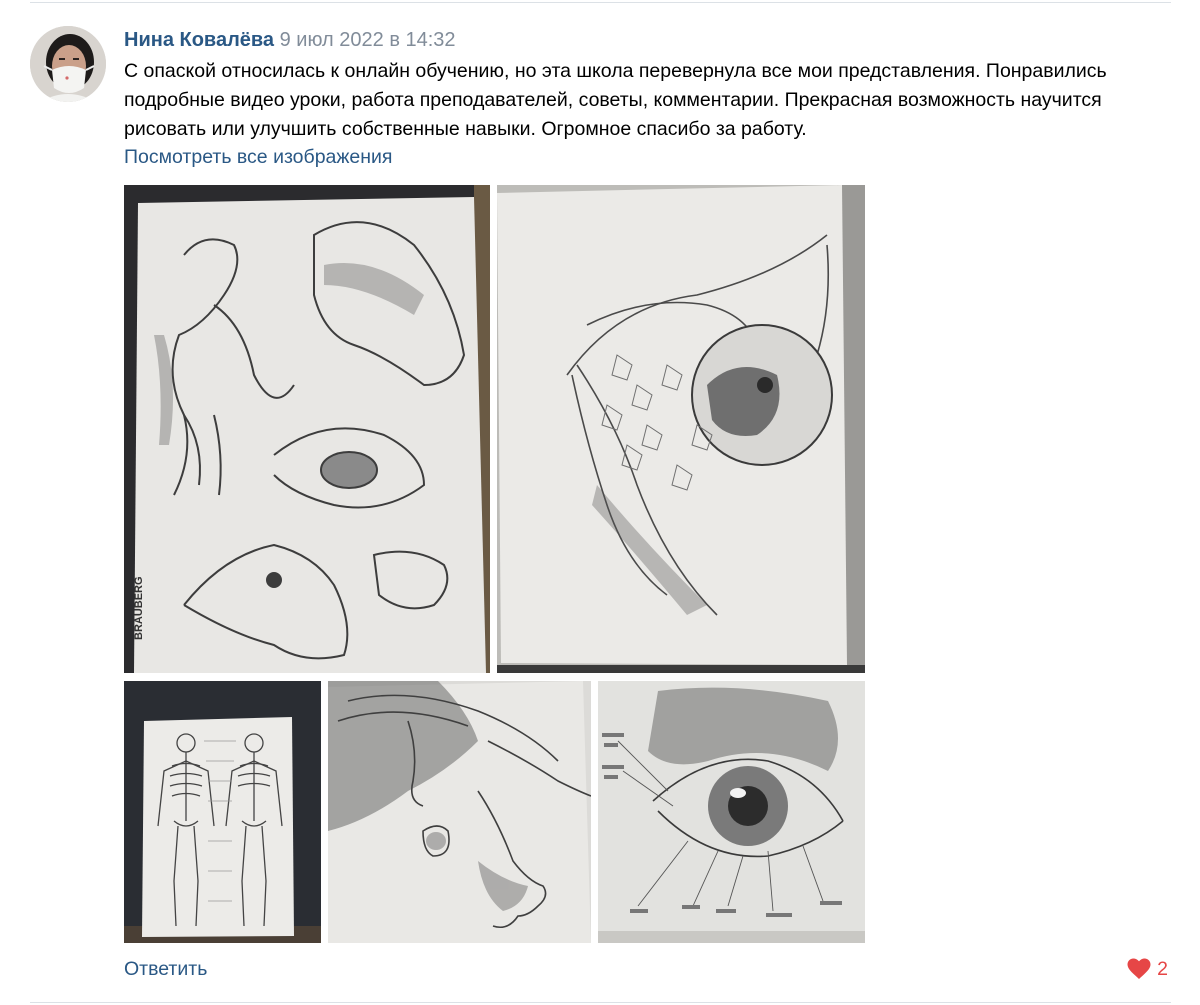 This screenshot has width=1200, height=1005. I want to click on reply-button: Ответить, so click(165, 969).